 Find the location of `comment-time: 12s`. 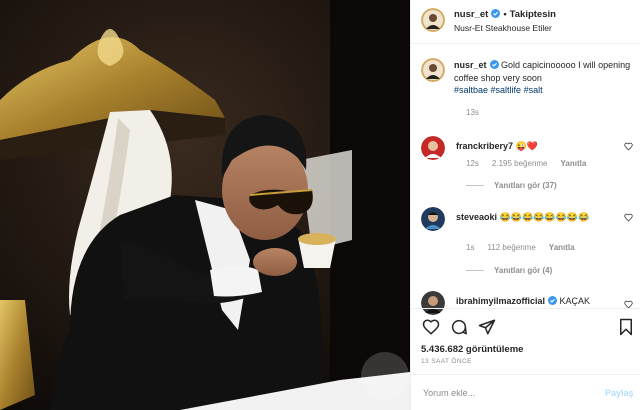

comment-time: 12s is located at coordinates (472, 163).